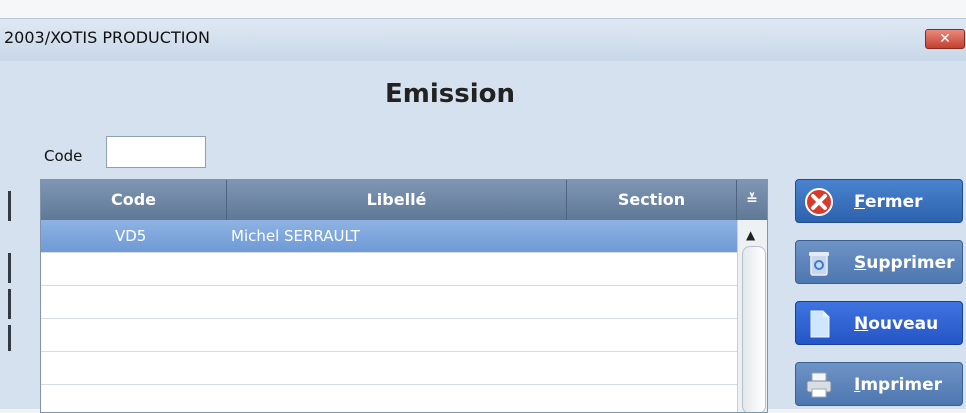 Image resolution: width=966 pixels, height=413 pixels. Describe the element at coordinates (63, 156) in the screenshot. I see `code-label: Code` at that location.